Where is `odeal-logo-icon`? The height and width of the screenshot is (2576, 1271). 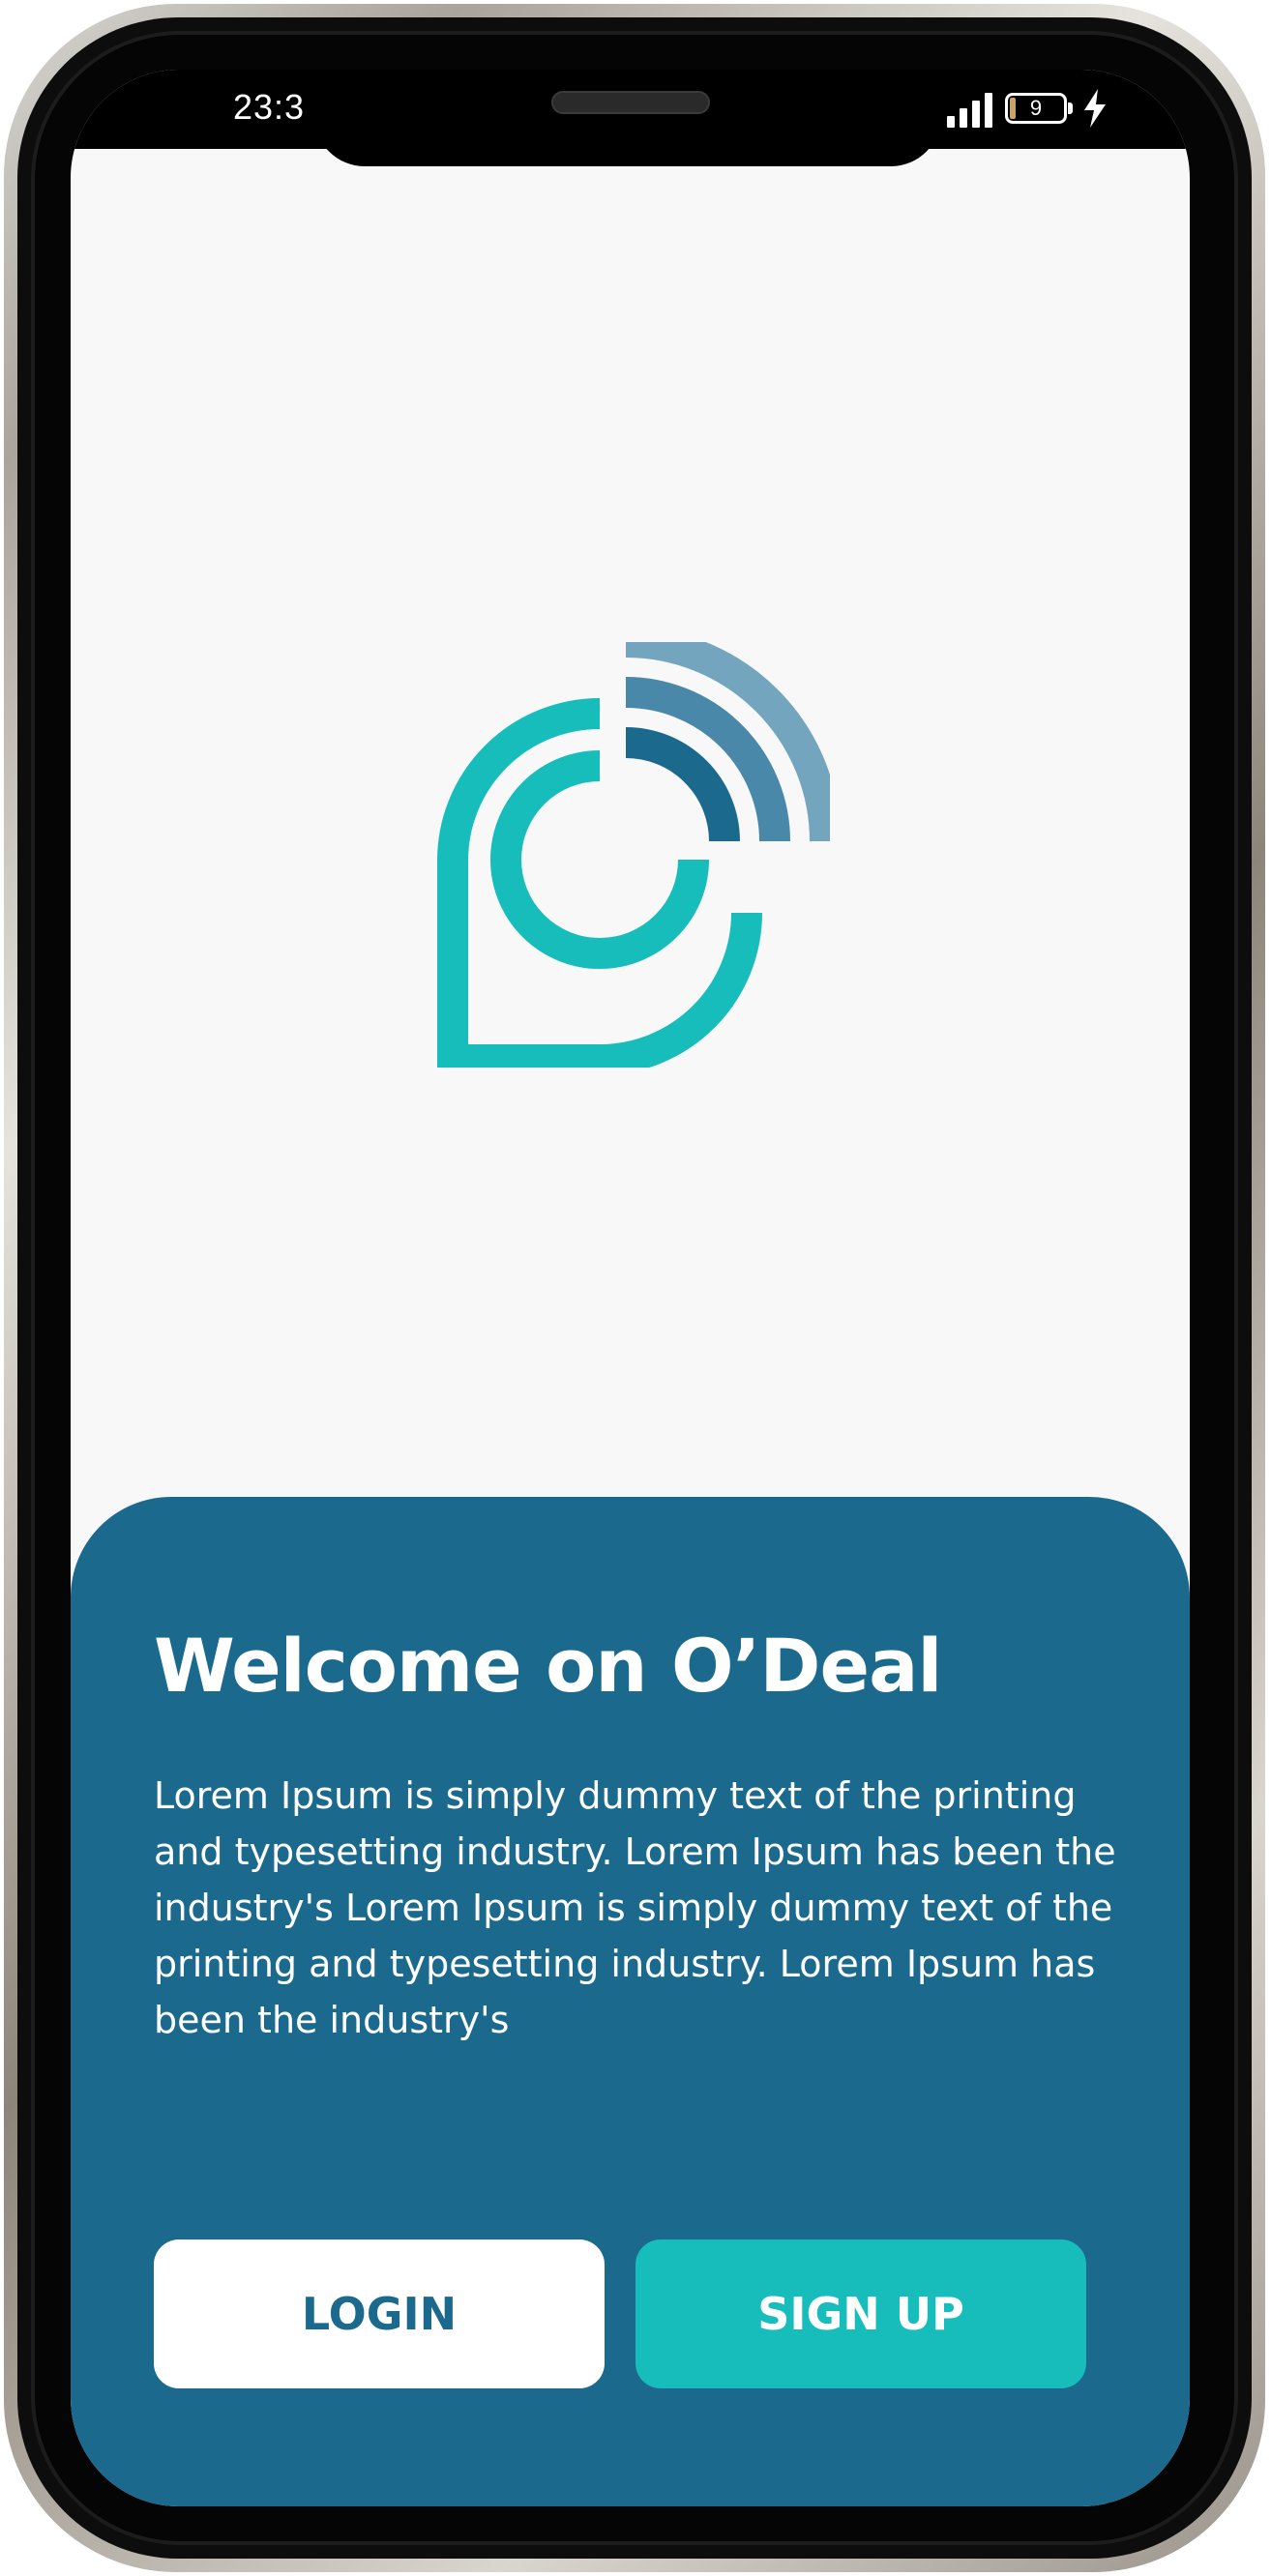 odeal-logo-icon is located at coordinates (634, 855).